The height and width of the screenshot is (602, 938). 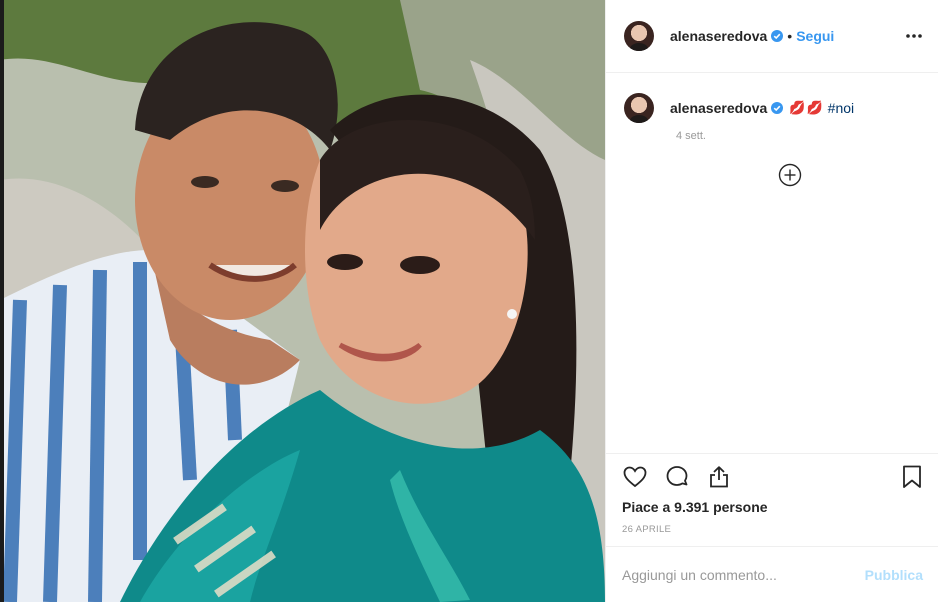 What do you see at coordinates (691, 136) in the screenshot?
I see `caption-time-ago: 4 sett.` at bounding box center [691, 136].